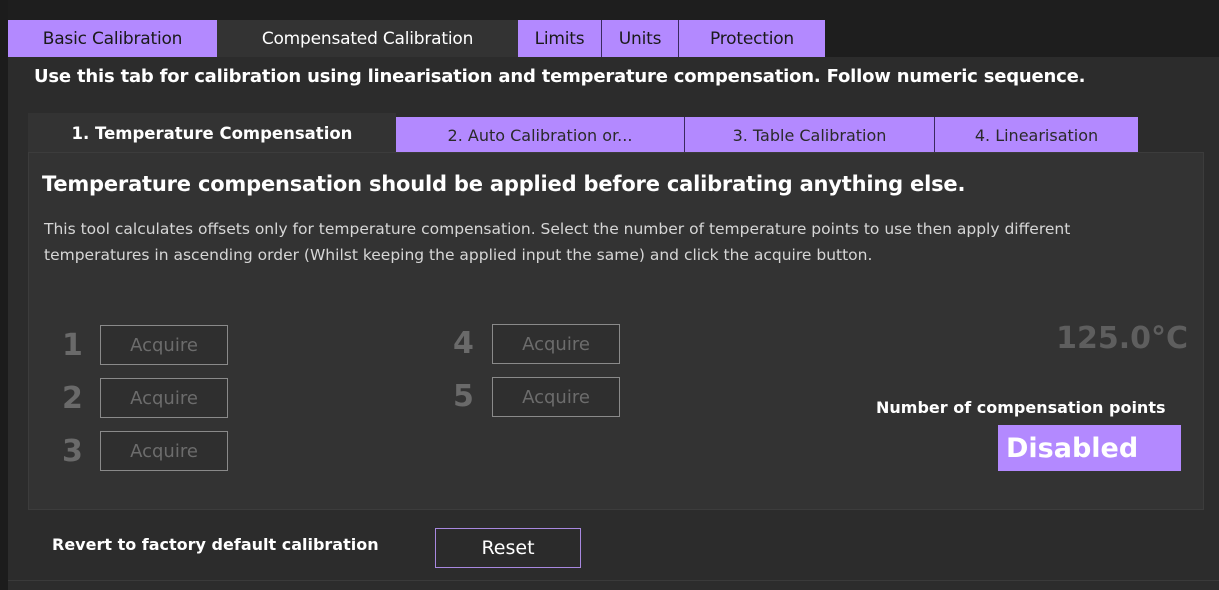 The height and width of the screenshot is (590, 1219). Describe the element at coordinates (463, 396) in the screenshot. I see `point-number-5: 5` at that location.